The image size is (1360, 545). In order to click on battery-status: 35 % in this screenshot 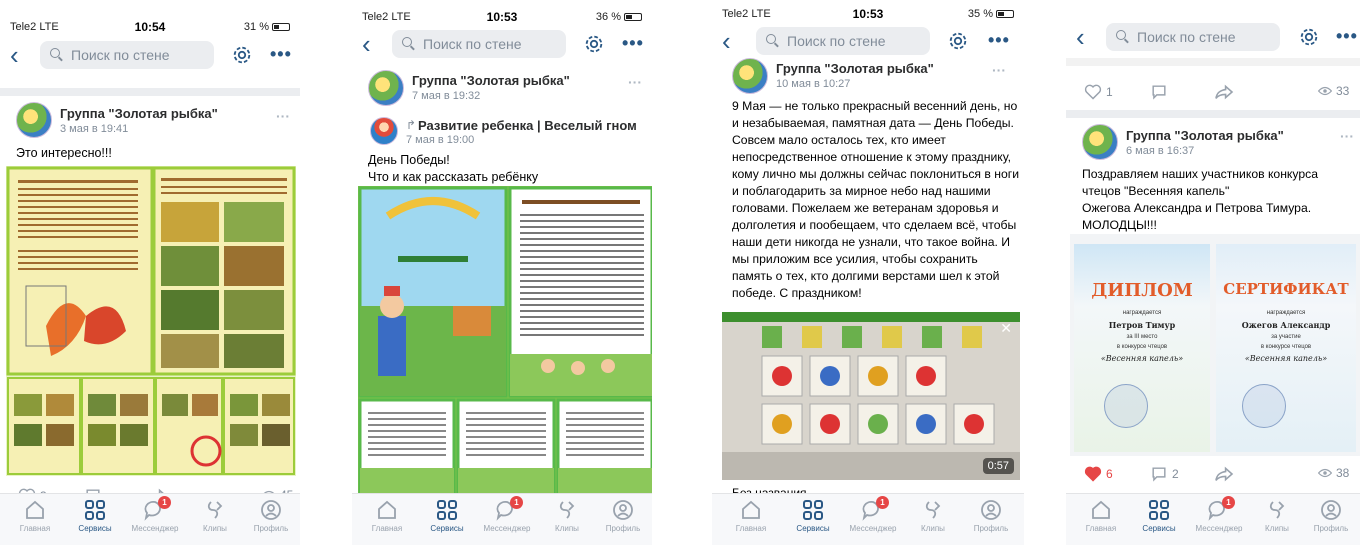, I will do `click(991, 14)`.